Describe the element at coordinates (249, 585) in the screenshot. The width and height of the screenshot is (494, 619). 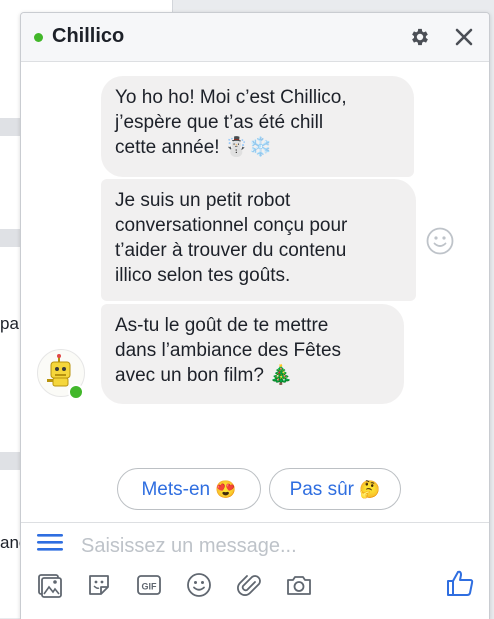
I see `attachment-icon` at that location.